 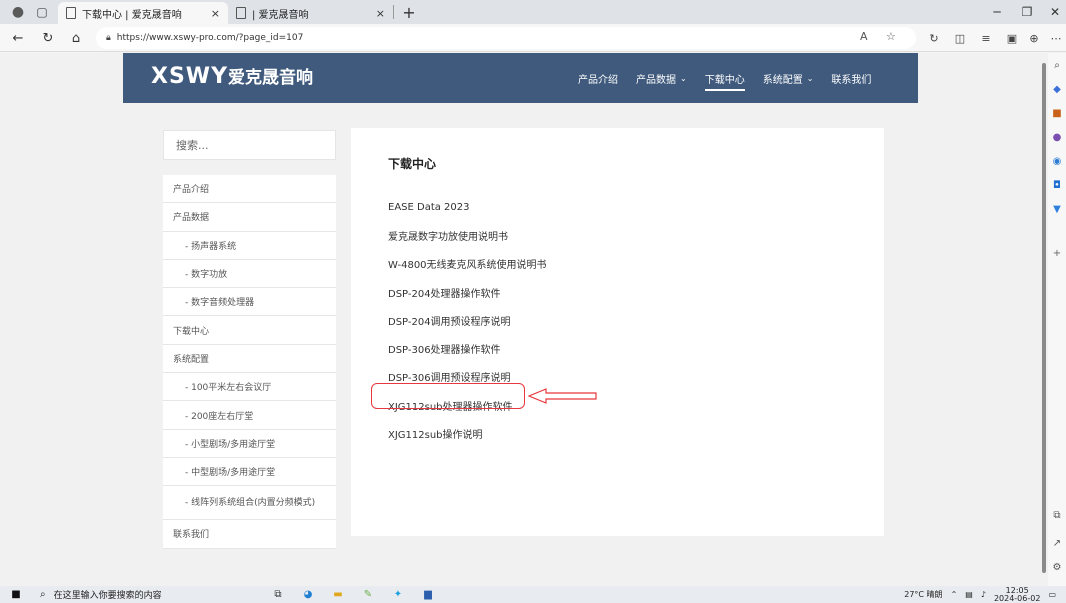 I want to click on annotation-arrow-icon, so click(x=562, y=396).